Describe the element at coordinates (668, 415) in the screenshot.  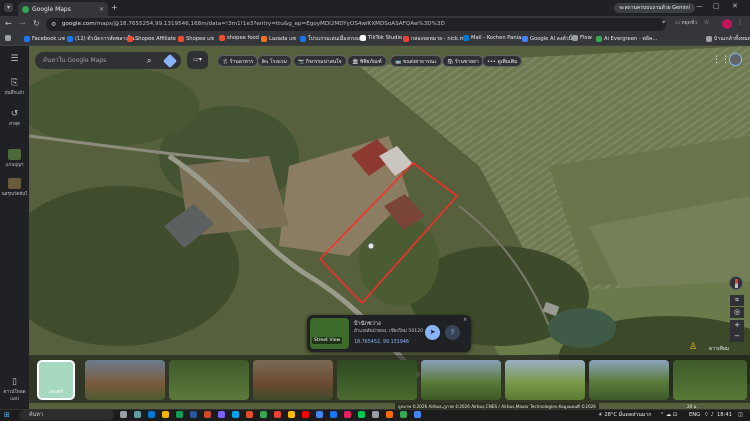
I see `tray-icons: ⌃ ☁ ⊡` at that location.